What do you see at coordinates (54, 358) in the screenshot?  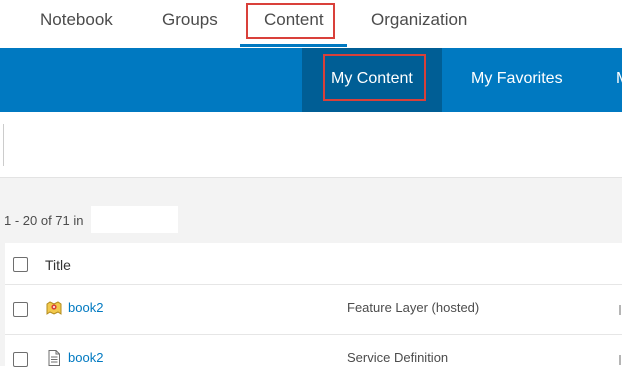 I see `document-icon` at bounding box center [54, 358].